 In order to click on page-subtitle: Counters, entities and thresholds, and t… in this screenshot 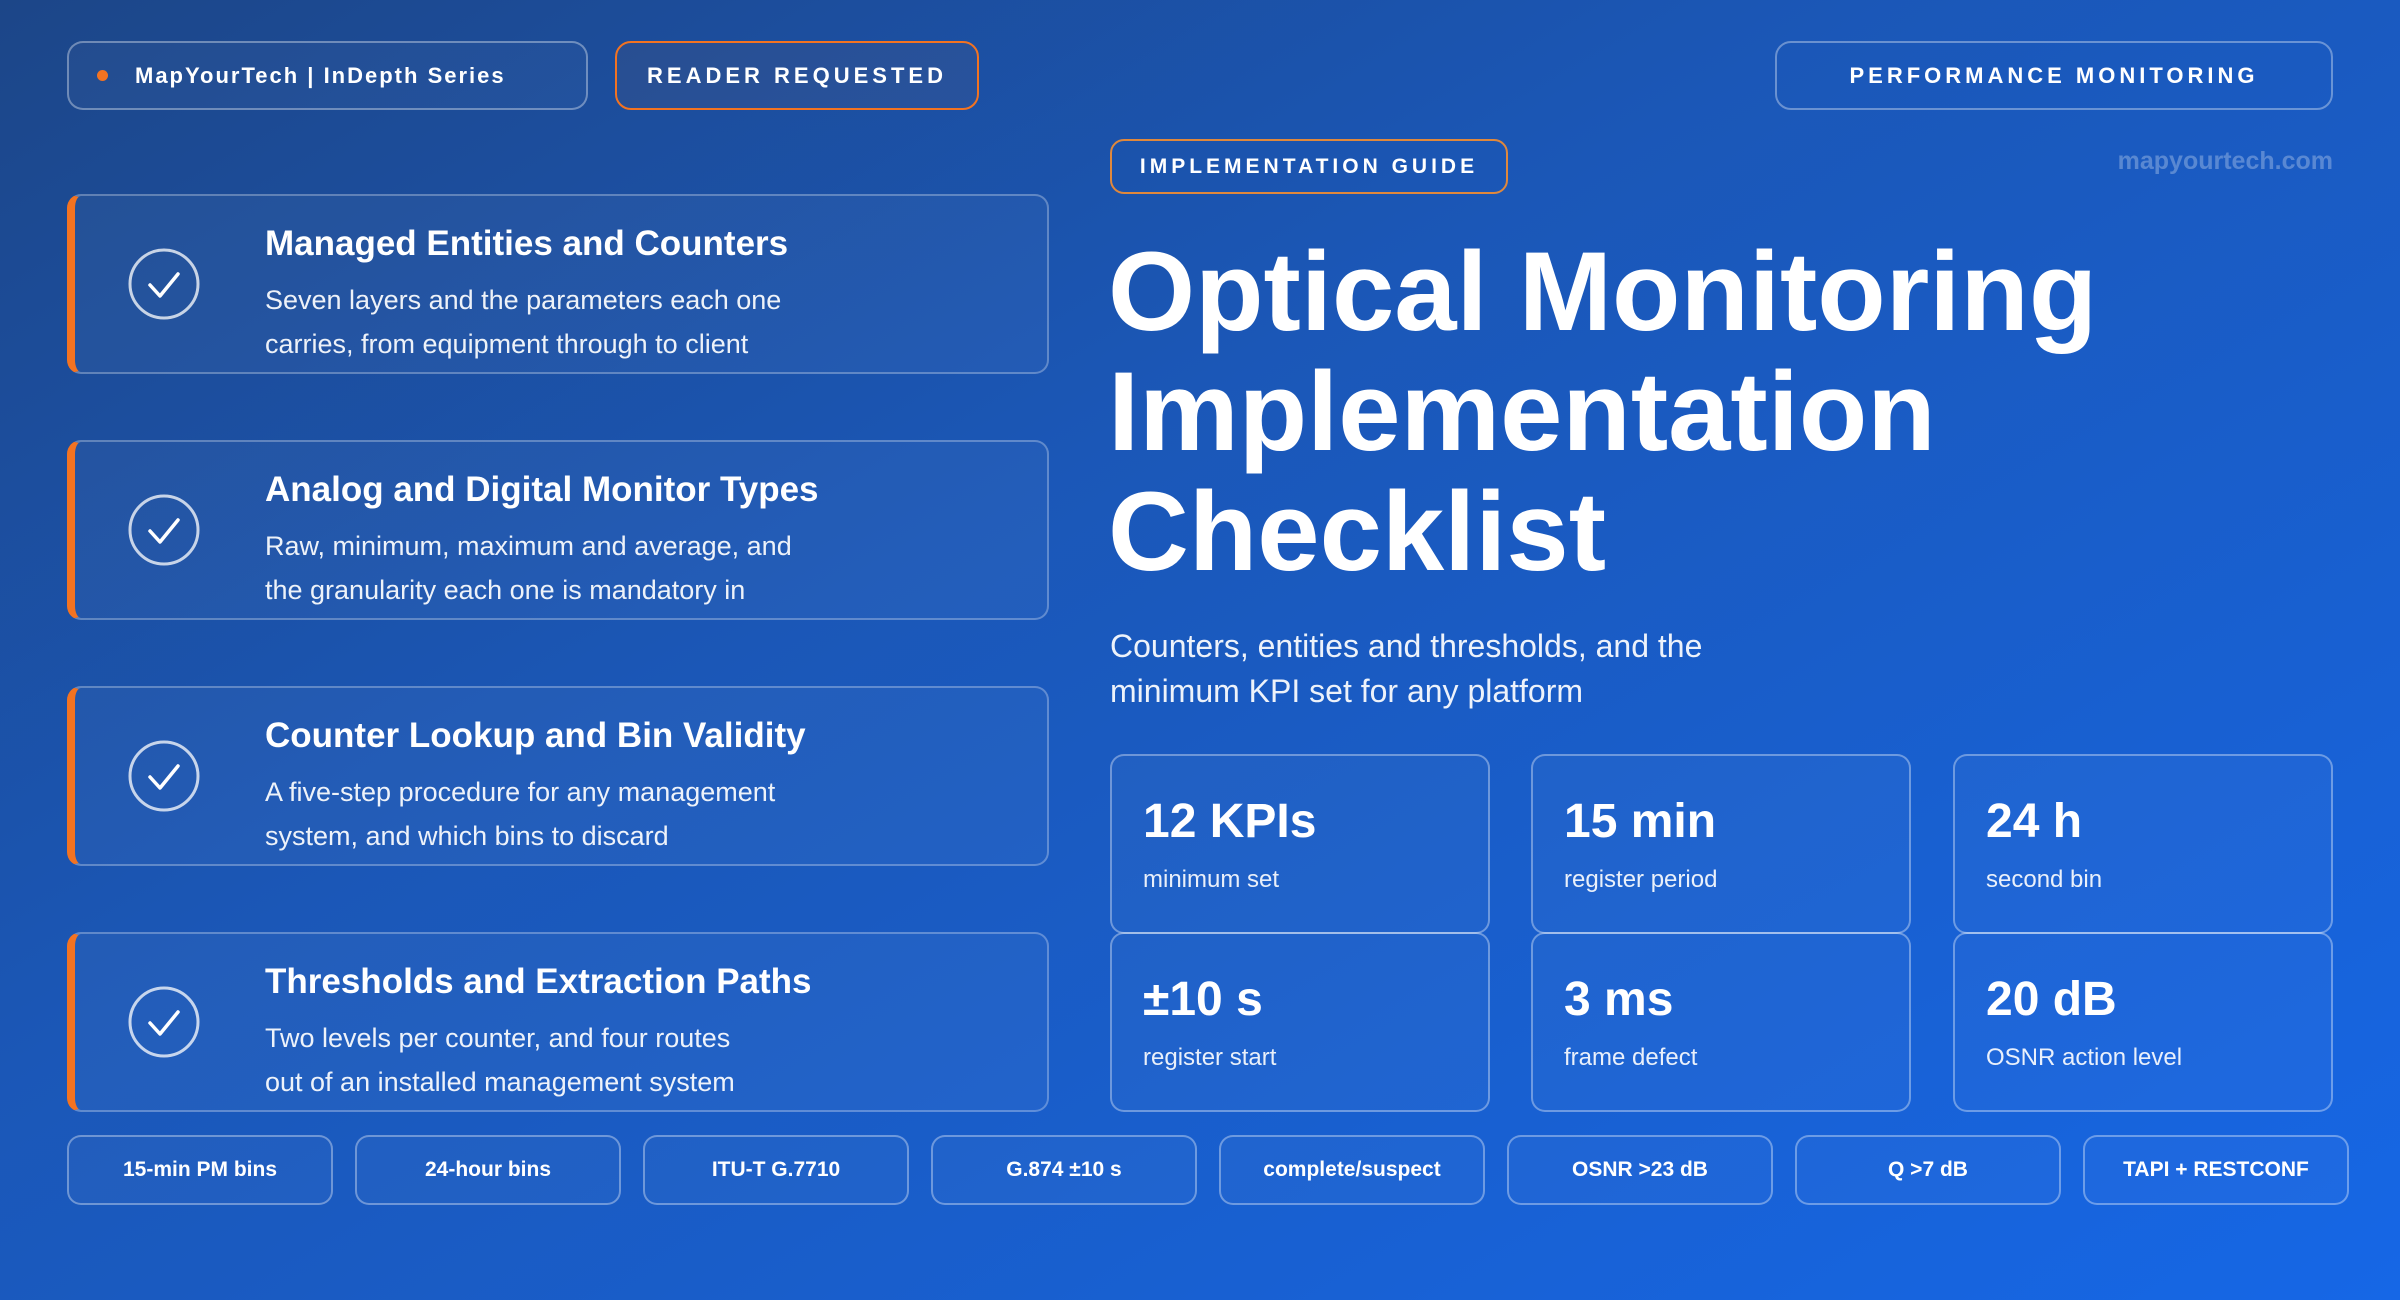, I will do `click(1406, 668)`.